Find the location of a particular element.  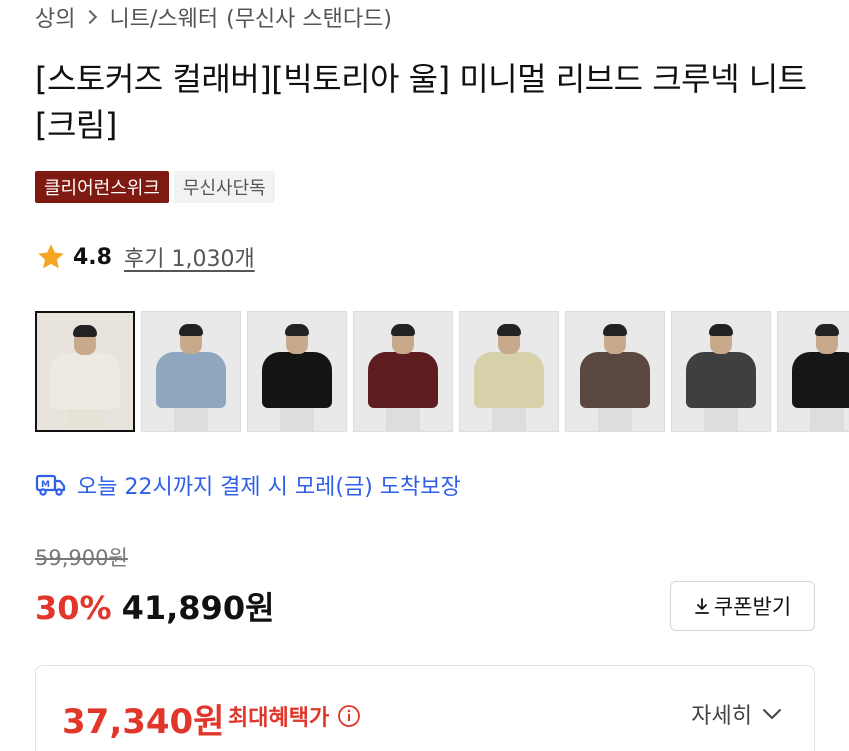

max-benefit-panel: 37,340원 최대혜택가 자세히 is located at coordinates (425, 708).